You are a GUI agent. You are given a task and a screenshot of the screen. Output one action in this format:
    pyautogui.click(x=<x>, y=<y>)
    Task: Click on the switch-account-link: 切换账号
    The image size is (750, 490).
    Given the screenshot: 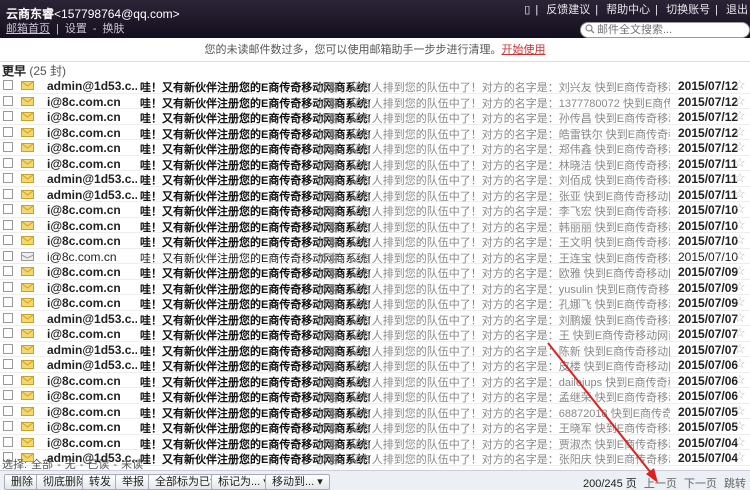 What is the action you would take?
    pyautogui.click(x=688, y=10)
    